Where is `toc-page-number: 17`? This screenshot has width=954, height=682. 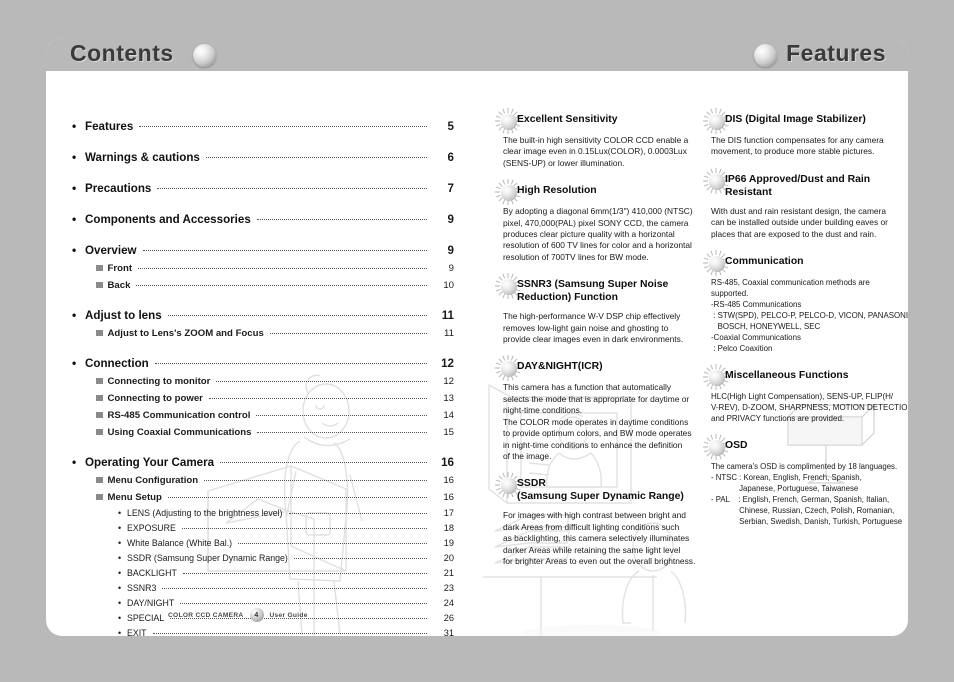
toc-page-number: 17 is located at coordinates (448, 513).